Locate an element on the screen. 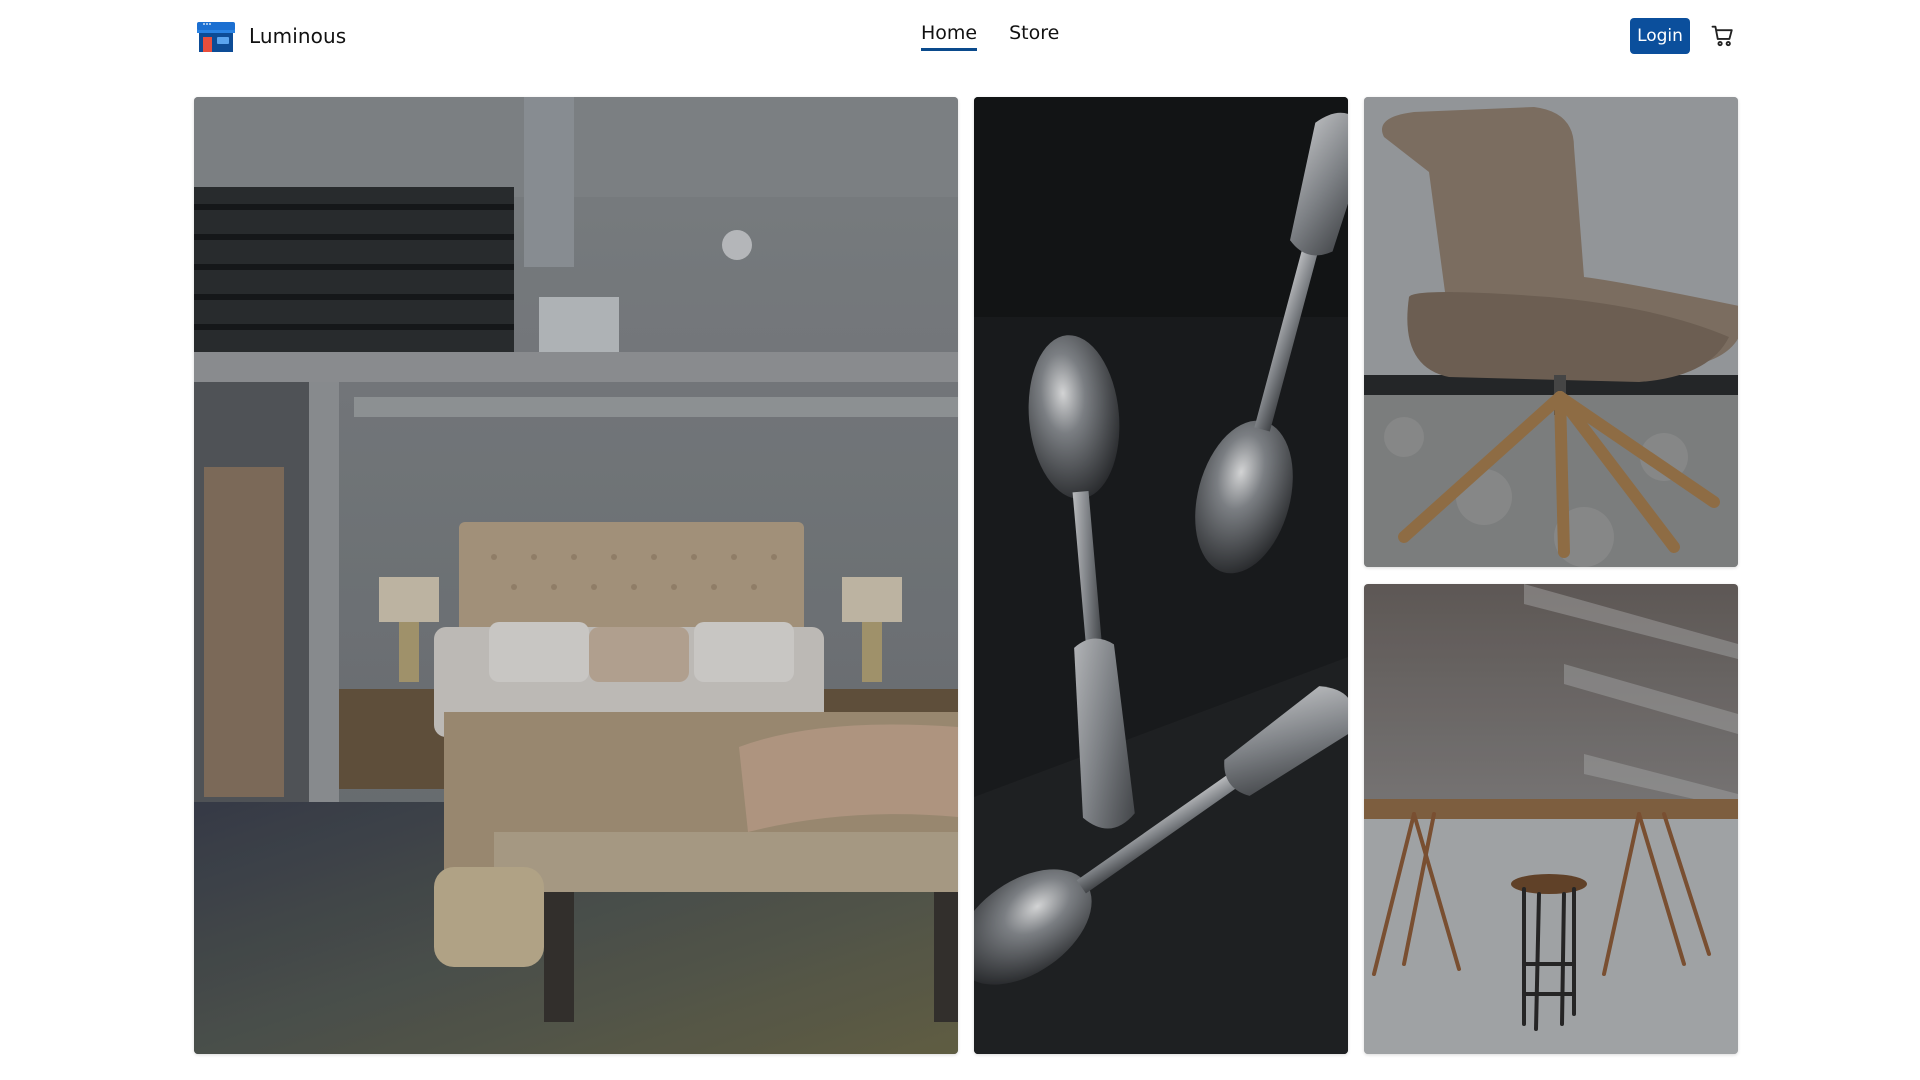  brand-name: Luminous is located at coordinates (298, 36).